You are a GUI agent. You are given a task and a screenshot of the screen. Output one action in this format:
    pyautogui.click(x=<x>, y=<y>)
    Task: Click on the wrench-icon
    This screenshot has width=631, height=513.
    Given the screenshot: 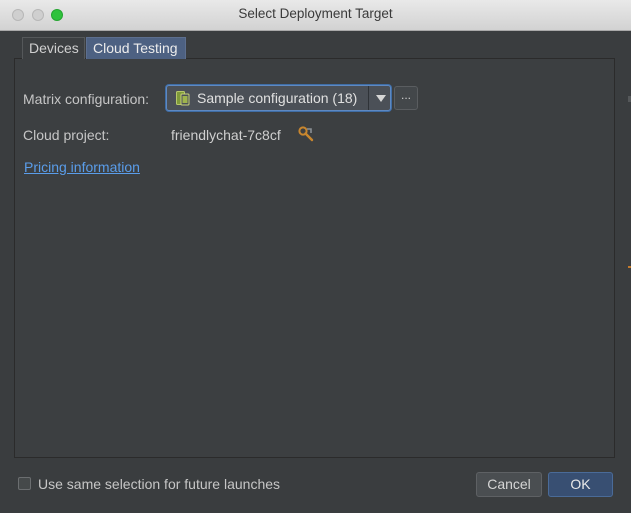 What is the action you would take?
    pyautogui.click(x=306, y=134)
    